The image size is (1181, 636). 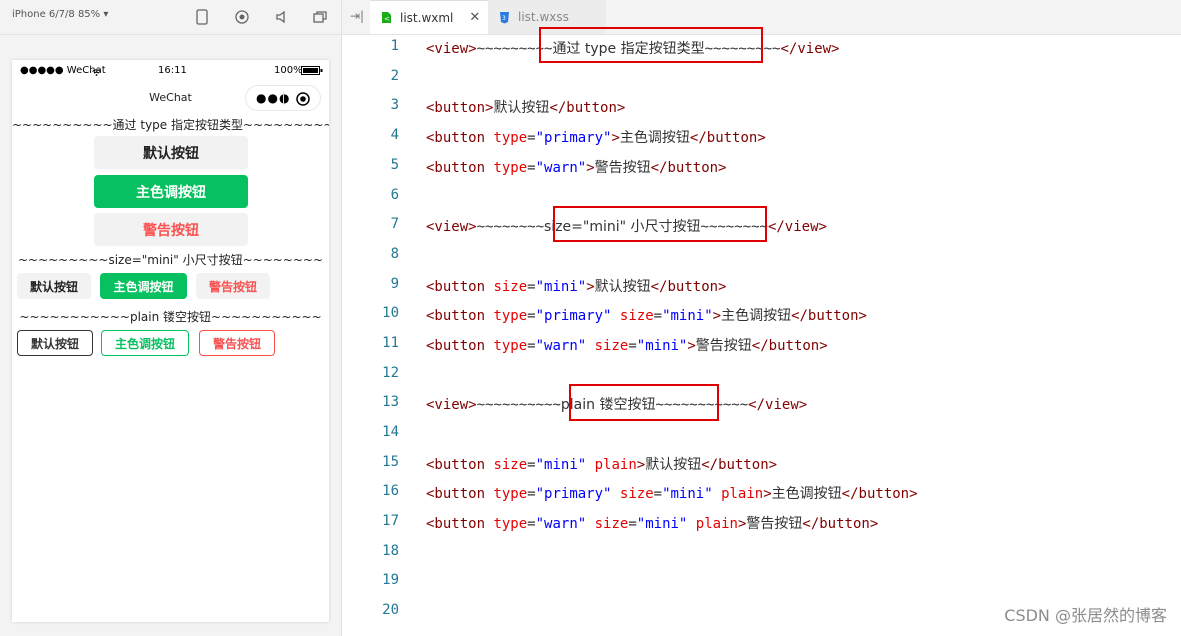 What do you see at coordinates (171, 152) in the screenshot?
I see `default-button: 默认按钮` at bounding box center [171, 152].